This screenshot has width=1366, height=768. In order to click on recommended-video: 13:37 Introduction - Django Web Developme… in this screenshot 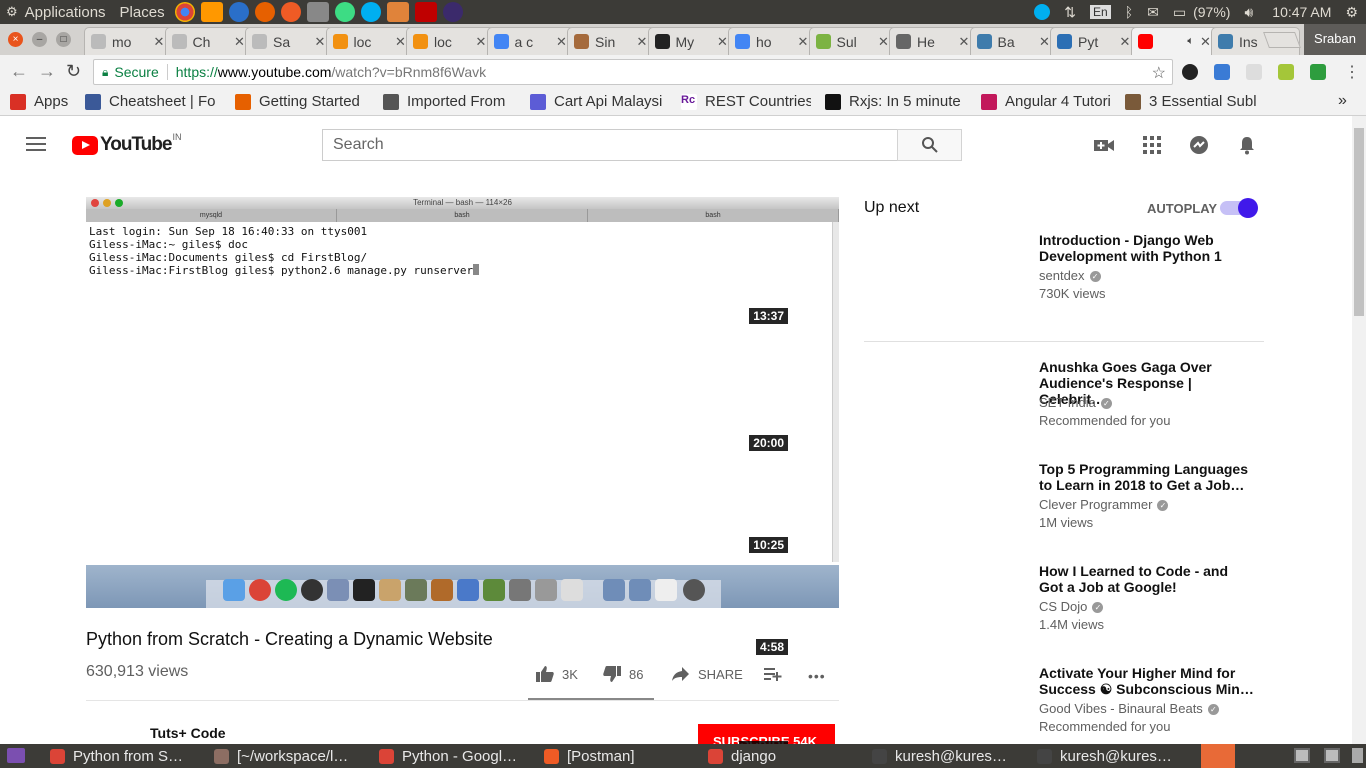, I will do `click(1006, 279)`.